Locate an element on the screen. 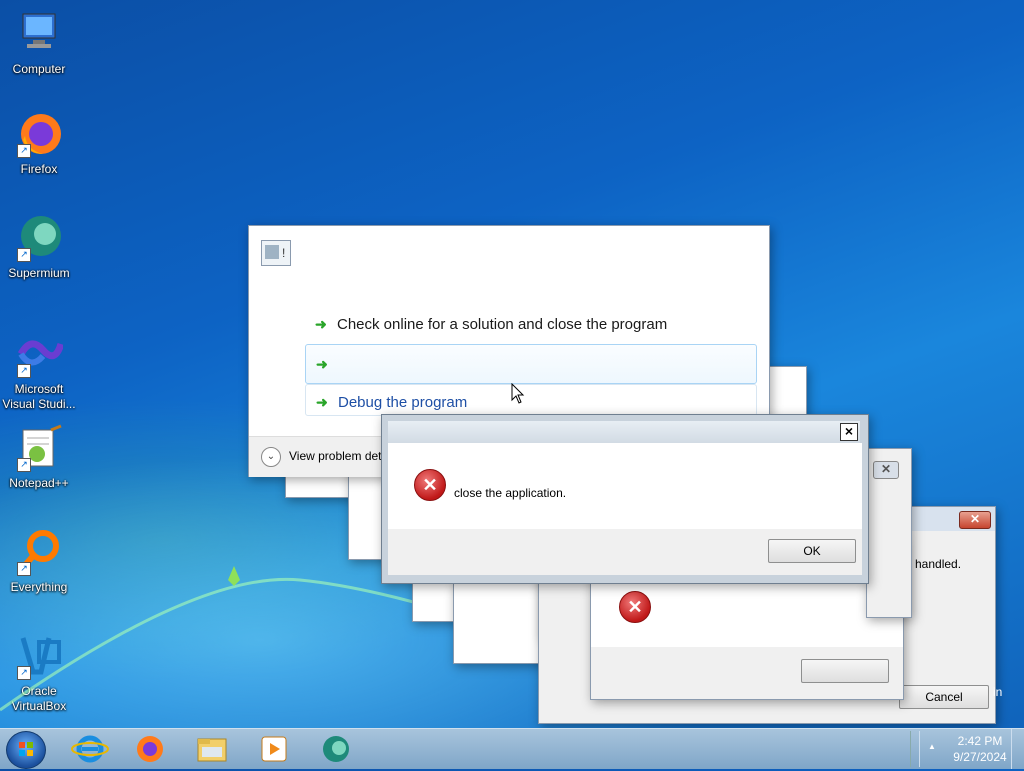 The height and width of the screenshot is (771, 1024). error-message: close the application. is located at coordinates (510, 493).